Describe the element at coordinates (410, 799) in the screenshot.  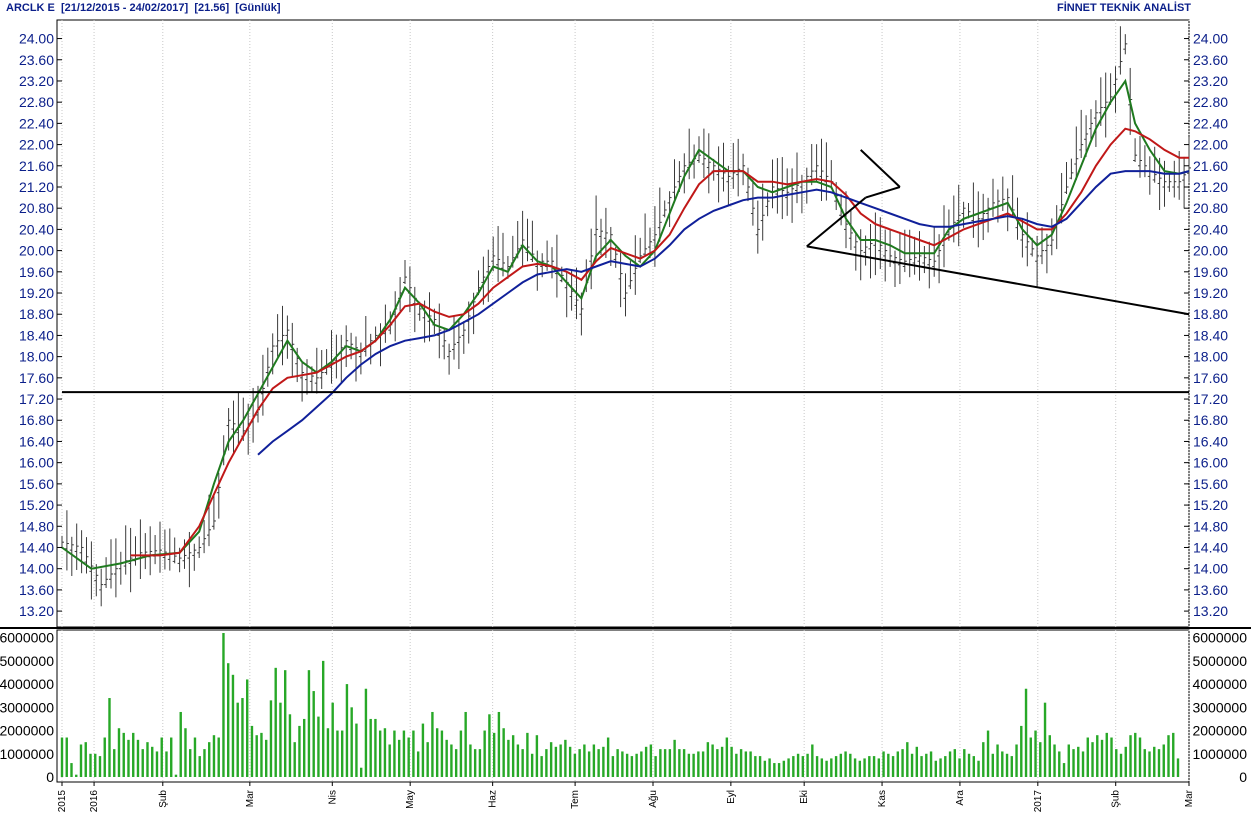
I see `x-tick-label: May` at that location.